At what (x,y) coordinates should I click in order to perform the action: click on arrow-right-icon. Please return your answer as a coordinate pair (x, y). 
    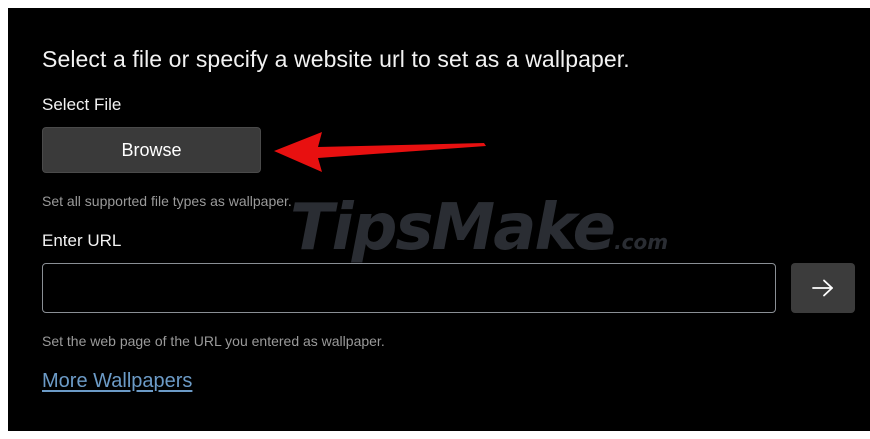
    Looking at the image, I should click on (822, 288).